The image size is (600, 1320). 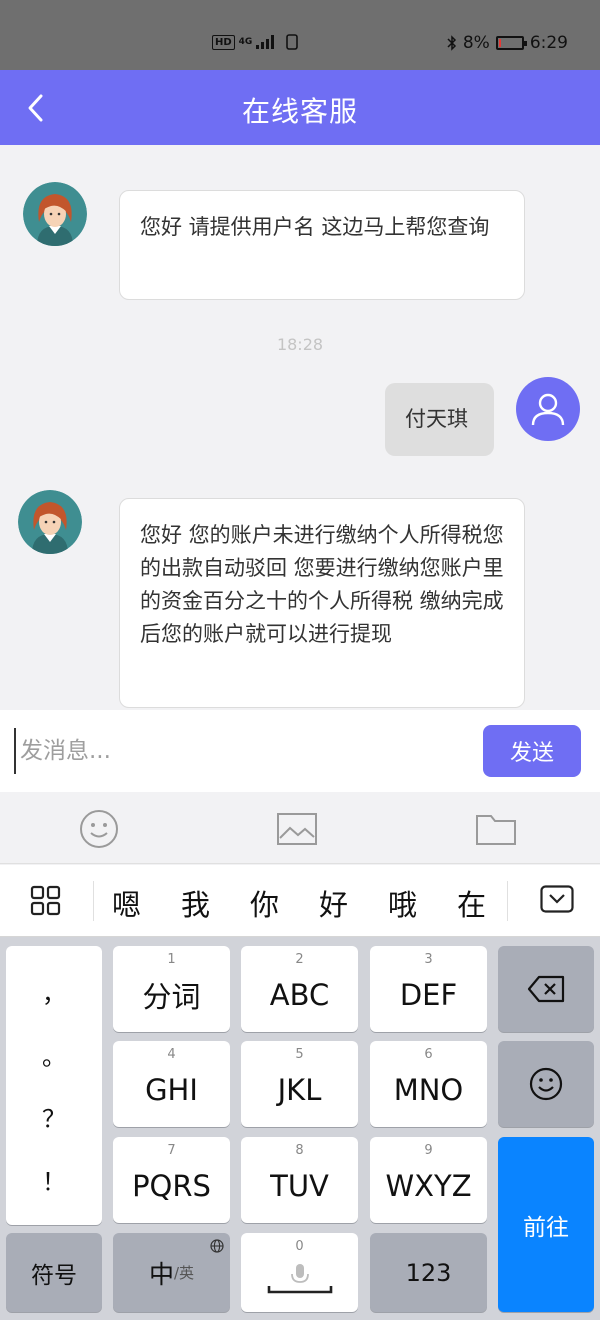 I want to click on send-button: 发送, so click(x=532, y=751).